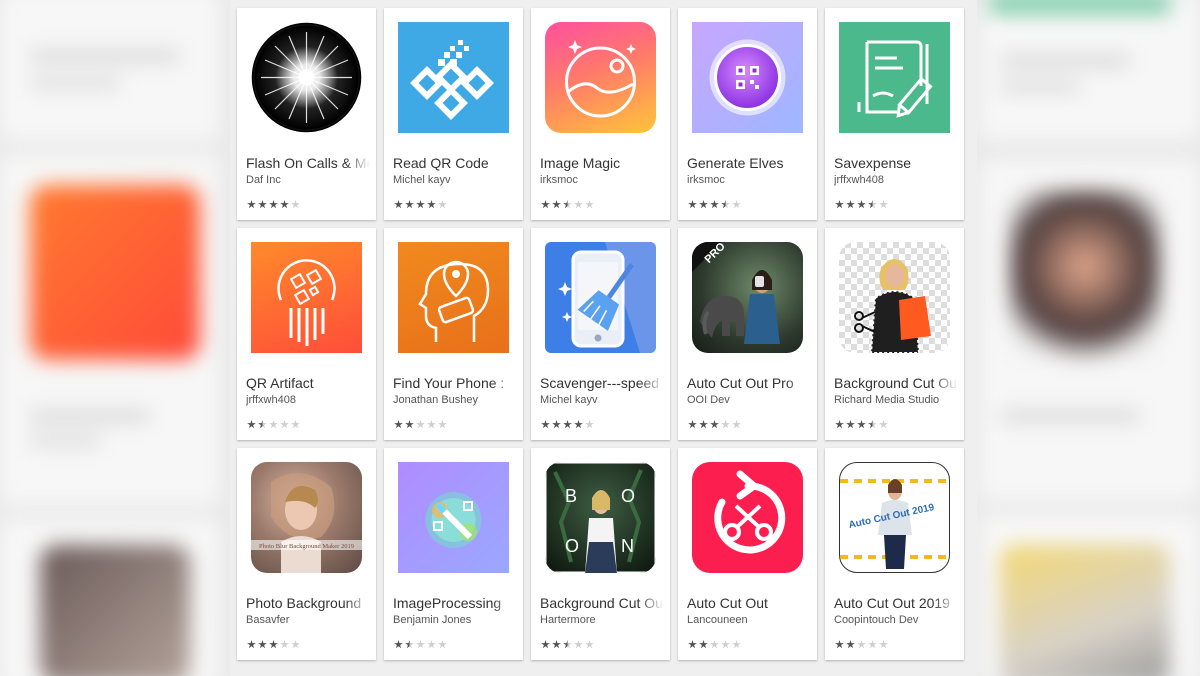 The width and height of the screenshot is (1200, 676). I want to click on app-title: Auto Cut Out, so click(749, 603).